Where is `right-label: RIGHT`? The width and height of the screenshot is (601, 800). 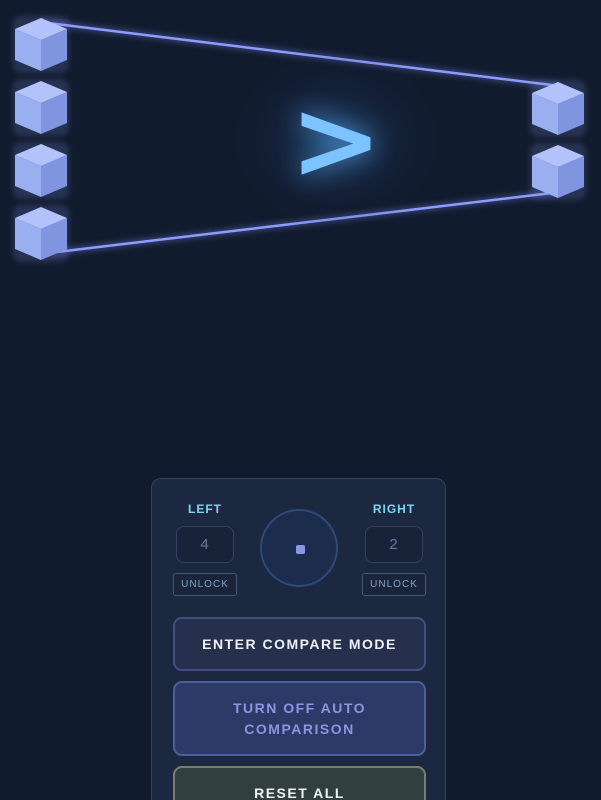 right-label: RIGHT is located at coordinates (394, 509).